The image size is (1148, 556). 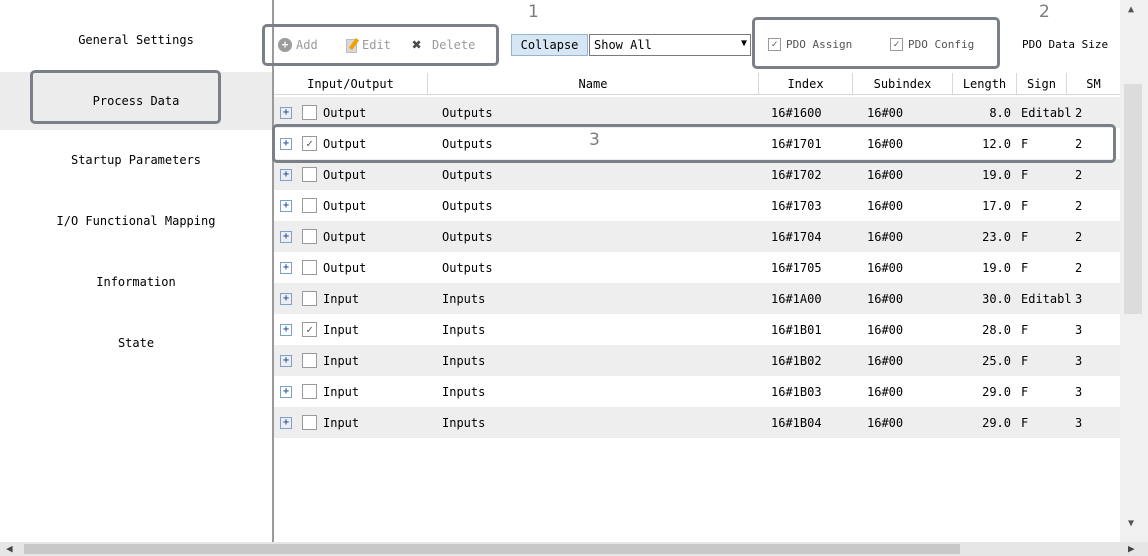 What do you see at coordinates (443, 45) in the screenshot?
I see `delete-button: ✖ Delete` at bounding box center [443, 45].